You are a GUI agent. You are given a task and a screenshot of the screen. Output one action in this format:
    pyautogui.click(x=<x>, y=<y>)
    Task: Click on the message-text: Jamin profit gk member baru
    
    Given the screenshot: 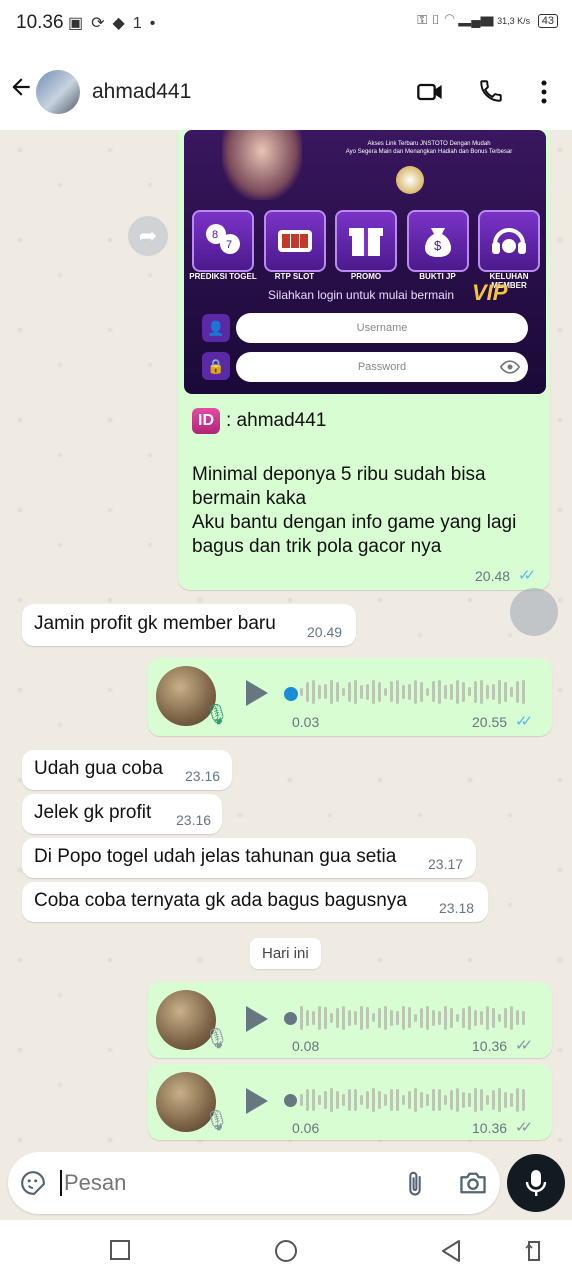 What is the action you would take?
    pyautogui.click(x=155, y=623)
    